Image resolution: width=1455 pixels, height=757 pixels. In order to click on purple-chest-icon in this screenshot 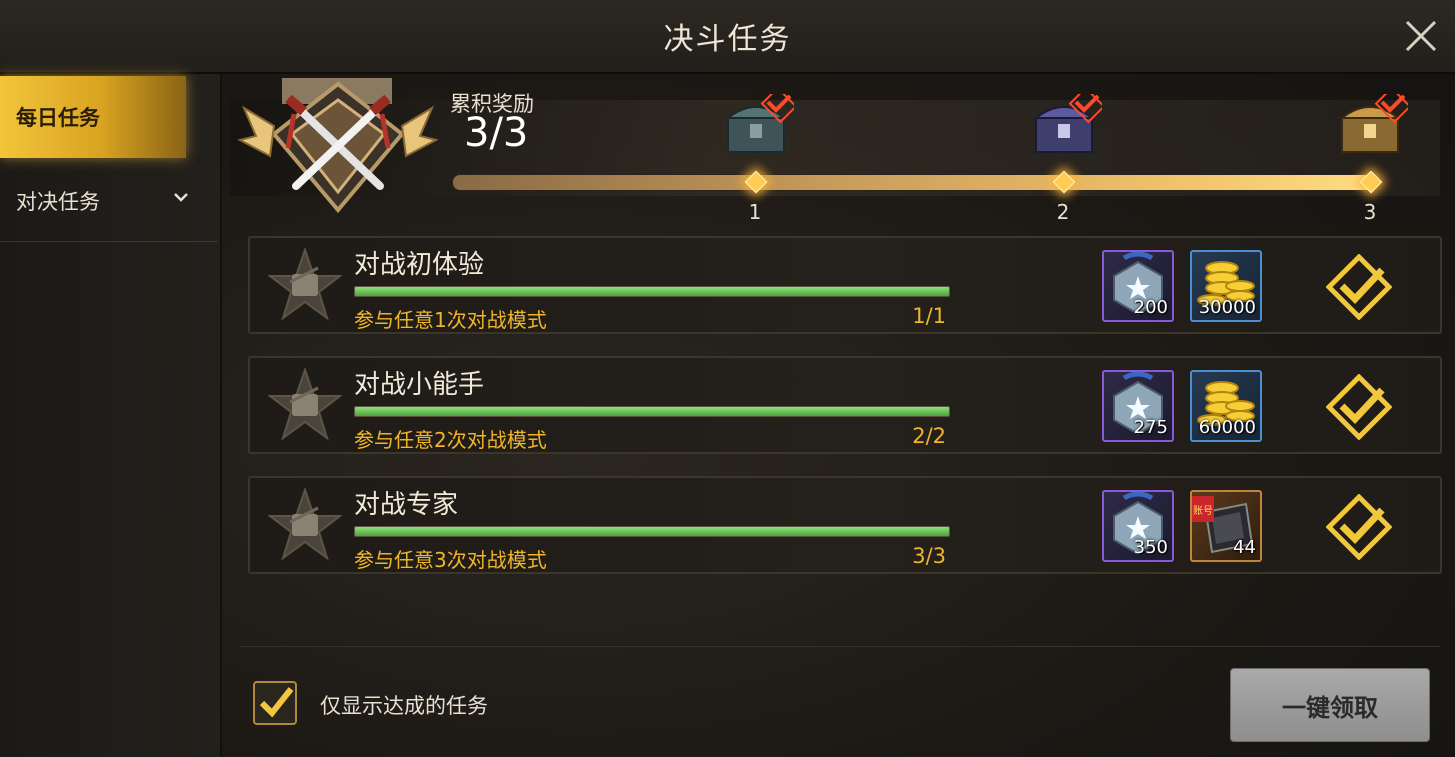, I will do `click(1069, 119)`.